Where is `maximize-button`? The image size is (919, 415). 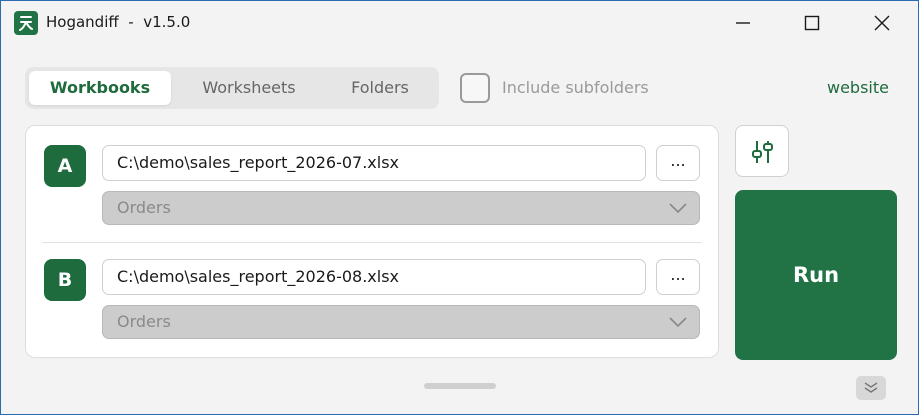
maximize-button is located at coordinates (812, 23).